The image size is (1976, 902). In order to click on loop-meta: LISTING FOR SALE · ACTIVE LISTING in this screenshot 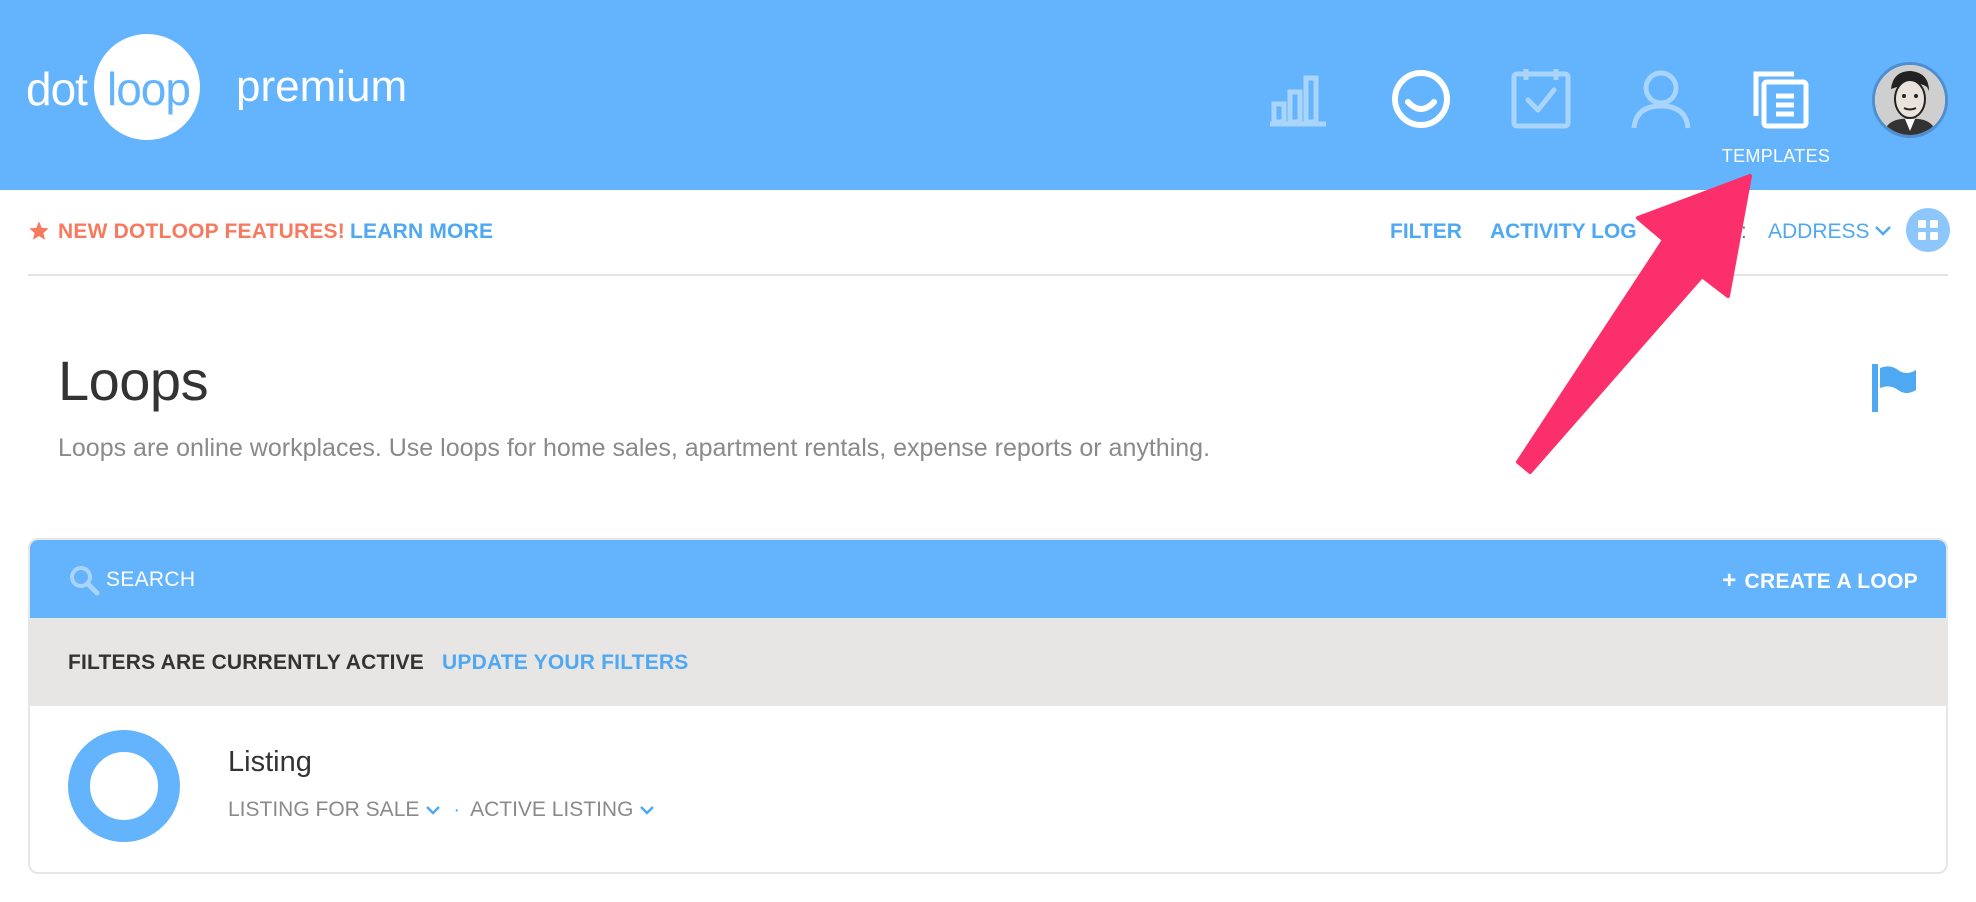, I will do `click(445, 810)`.